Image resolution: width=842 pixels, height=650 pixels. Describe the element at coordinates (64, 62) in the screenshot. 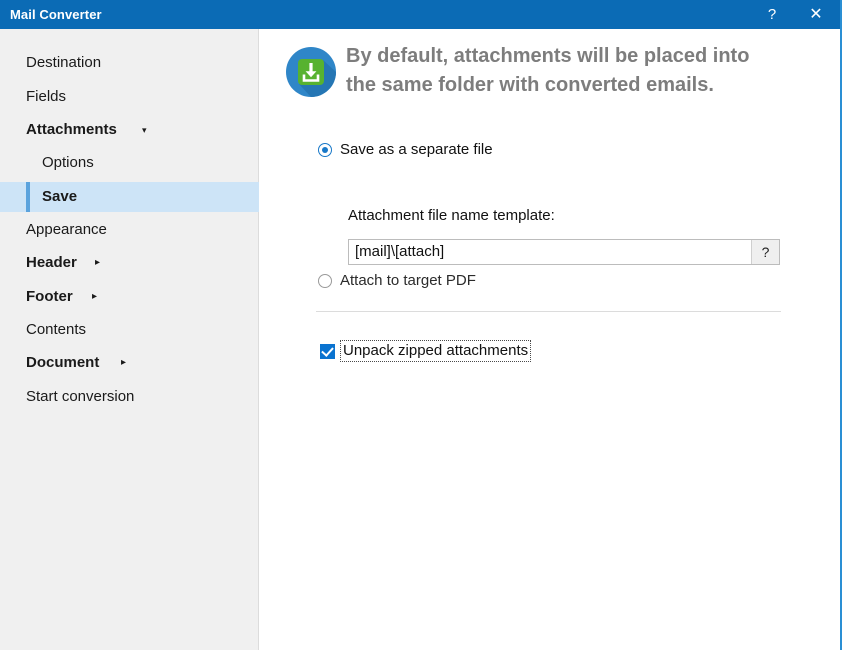

I see `sidebar-item-label: Destination` at that location.